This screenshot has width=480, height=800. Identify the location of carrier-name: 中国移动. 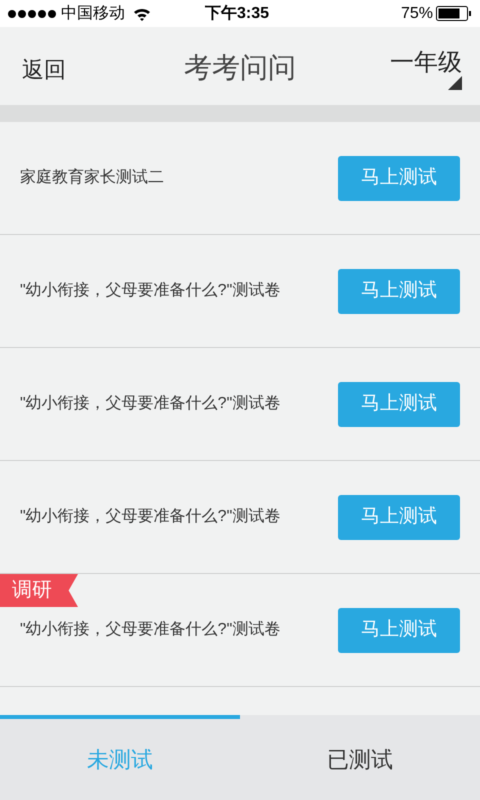
(93, 14).